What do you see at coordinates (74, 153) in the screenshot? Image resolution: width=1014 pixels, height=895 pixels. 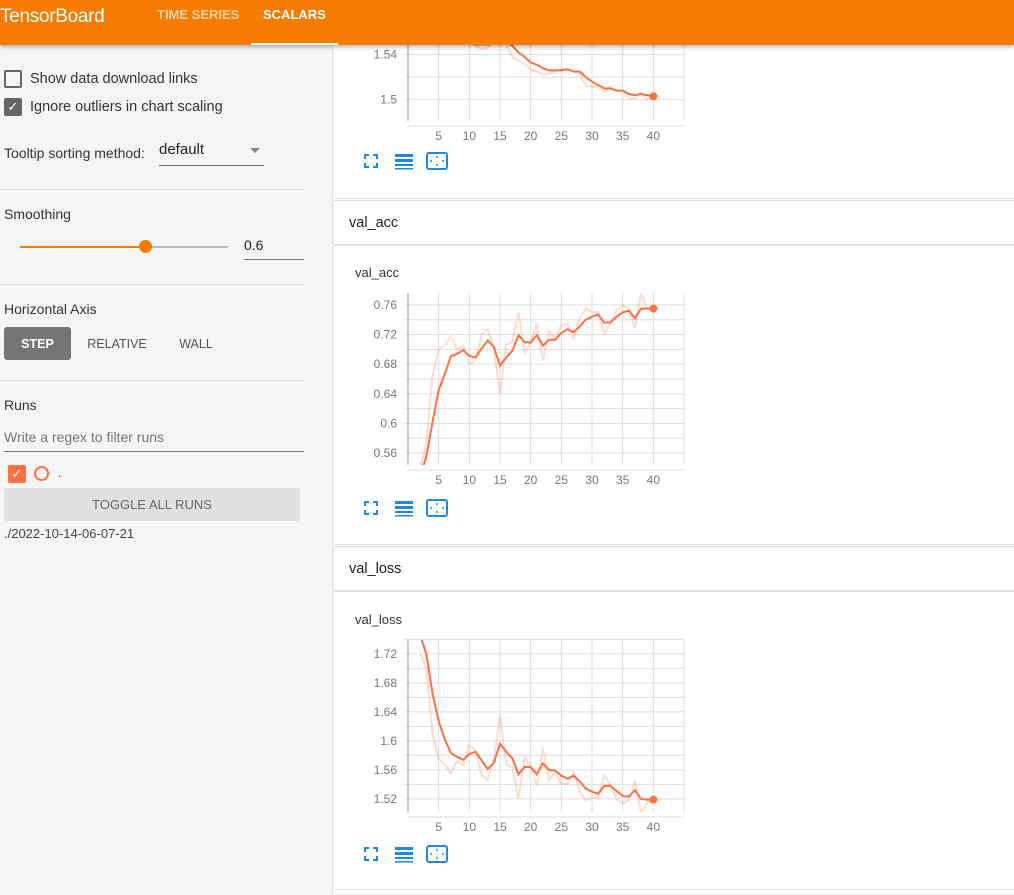 I see `tooltip-sorting-label: Tooltip sorting method:` at bounding box center [74, 153].